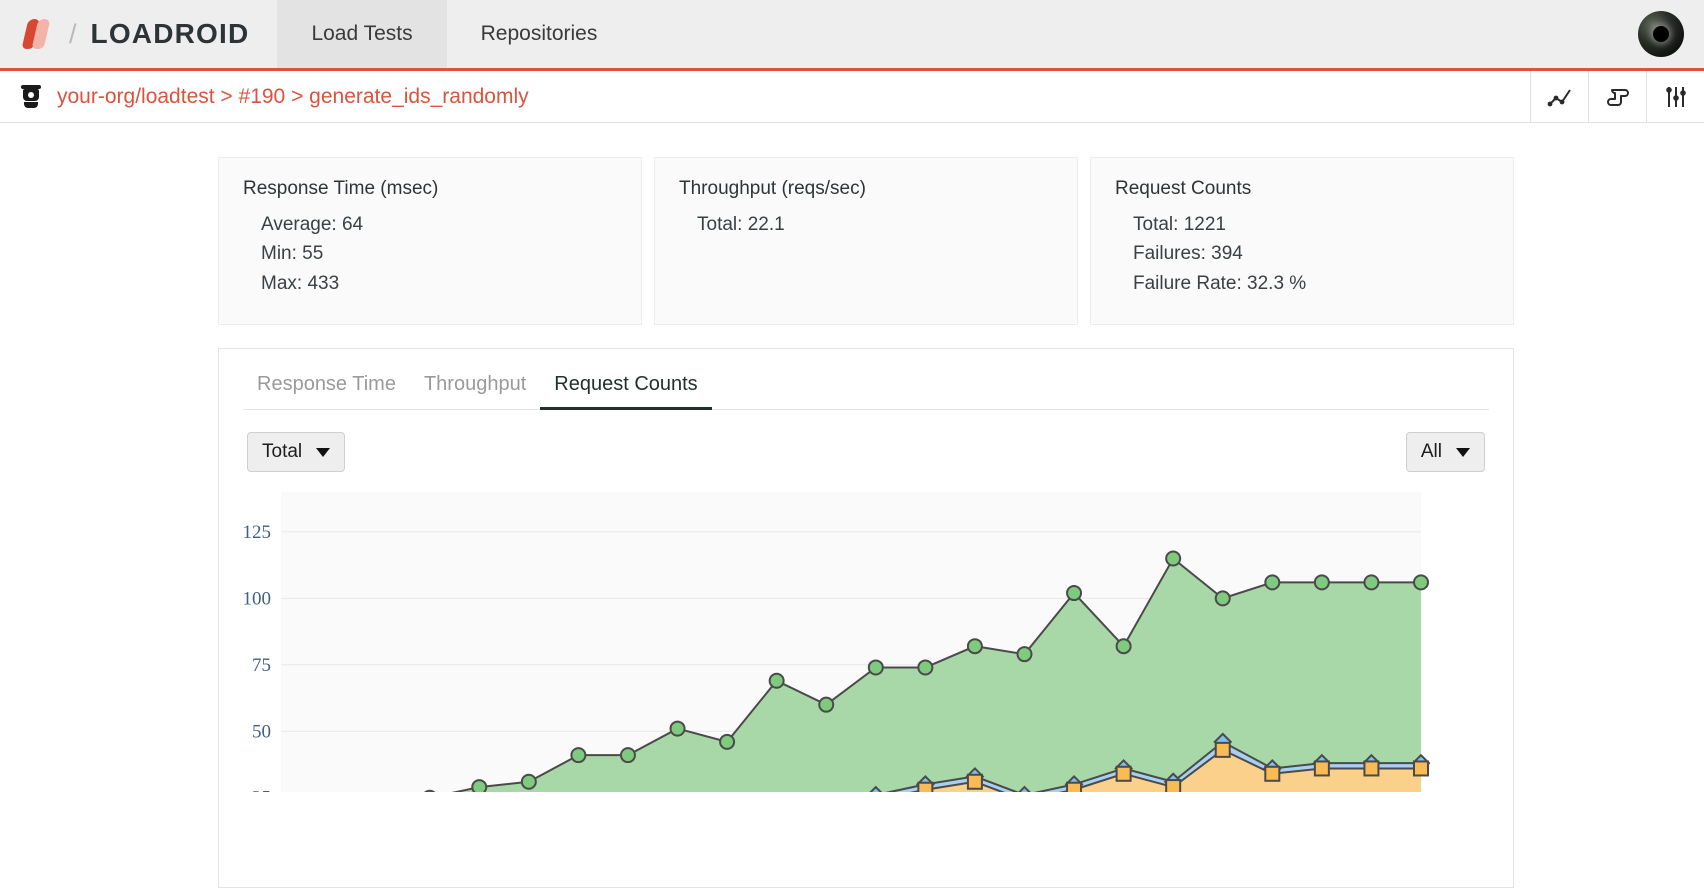 The height and width of the screenshot is (888, 1704). What do you see at coordinates (866, 241) in the screenshot?
I see `summary-card-throughput: Throughput (reqs/sec) Total: 22.1` at bounding box center [866, 241].